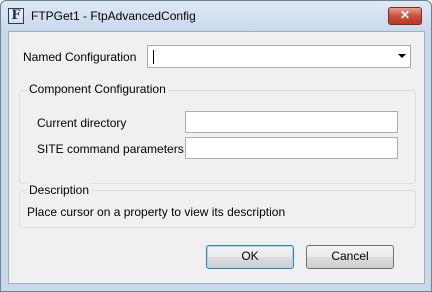  Describe the element at coordinates (279, 56) in the screenshot. I see `named-configuration-combobox` at that location.